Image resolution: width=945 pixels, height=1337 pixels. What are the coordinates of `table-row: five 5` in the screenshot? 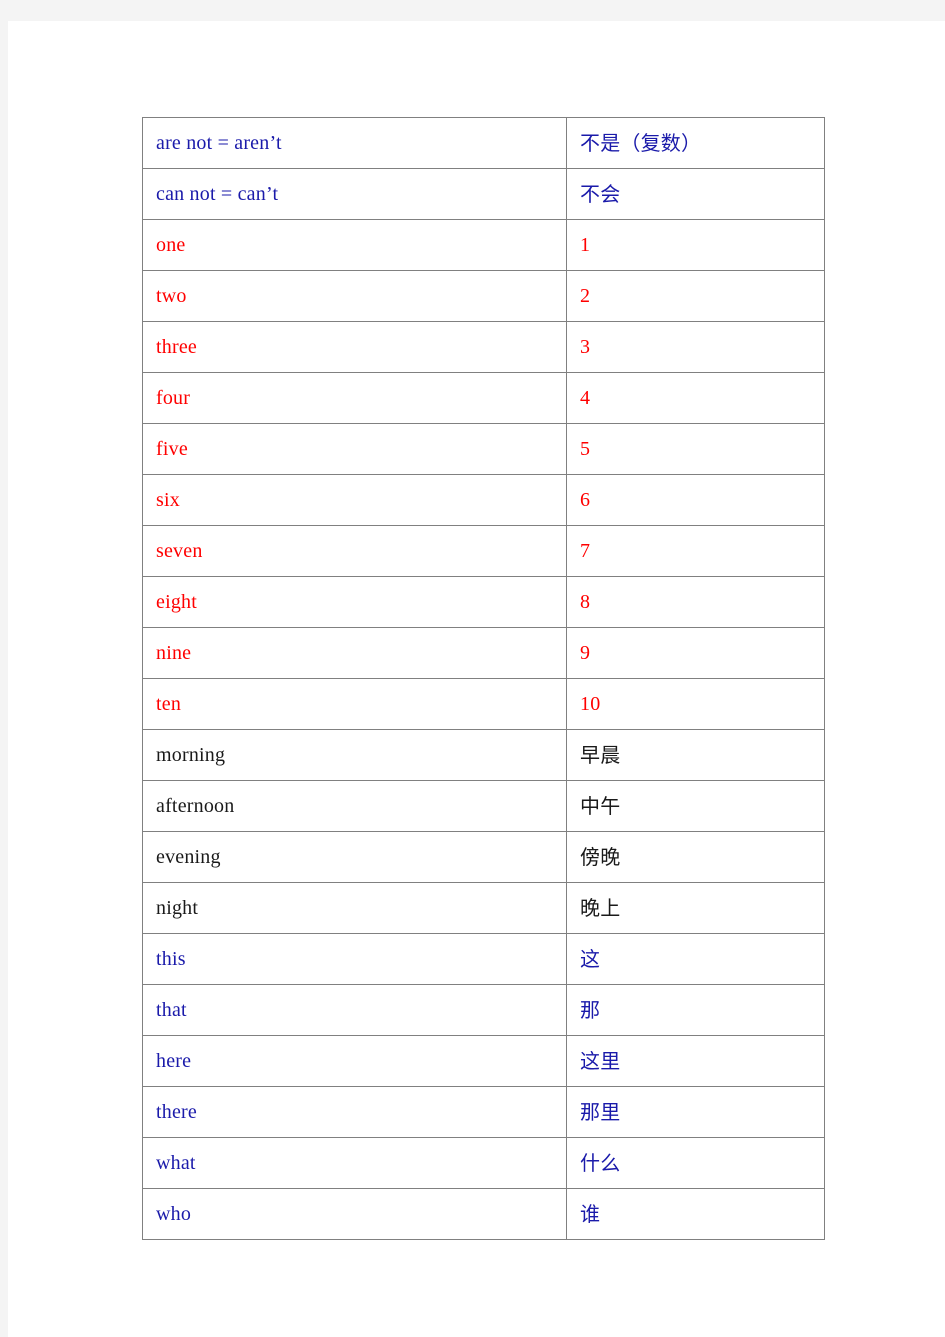 It's located at (483, 449).